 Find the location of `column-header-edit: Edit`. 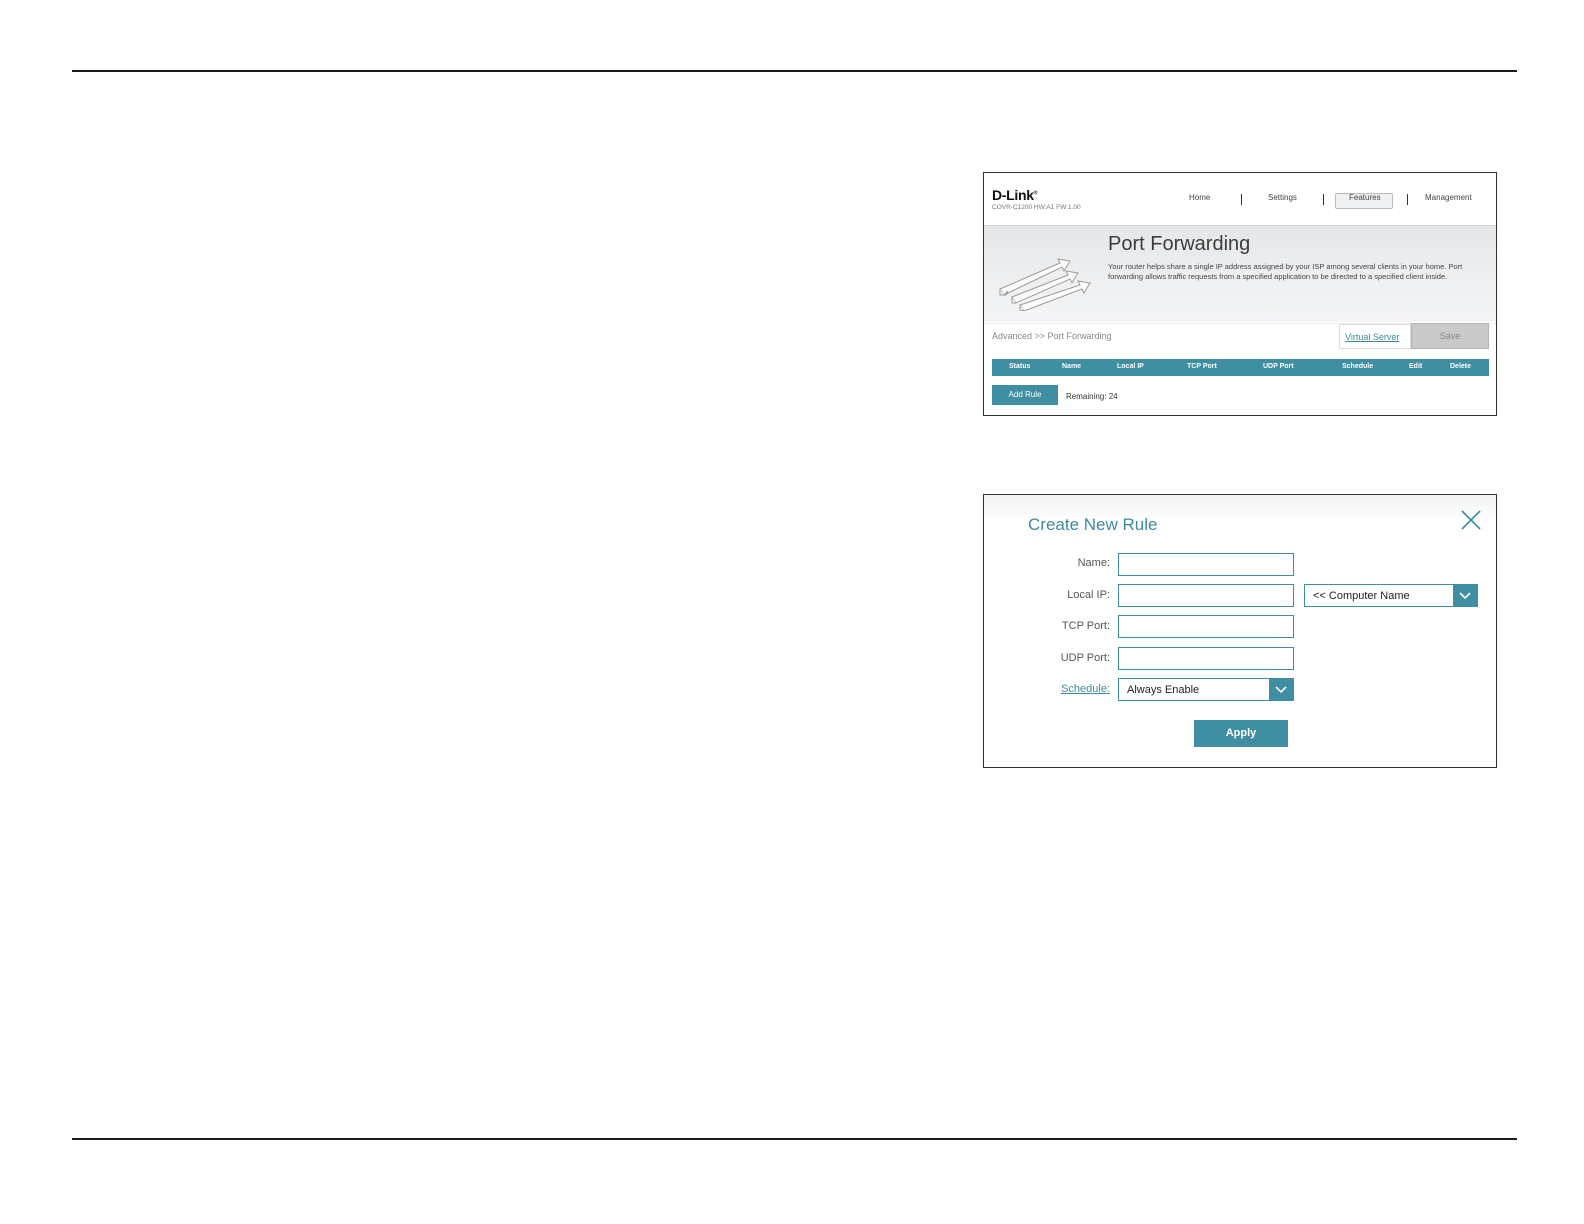

column-header-edit: Edit is located at coordinates (1416, 366).